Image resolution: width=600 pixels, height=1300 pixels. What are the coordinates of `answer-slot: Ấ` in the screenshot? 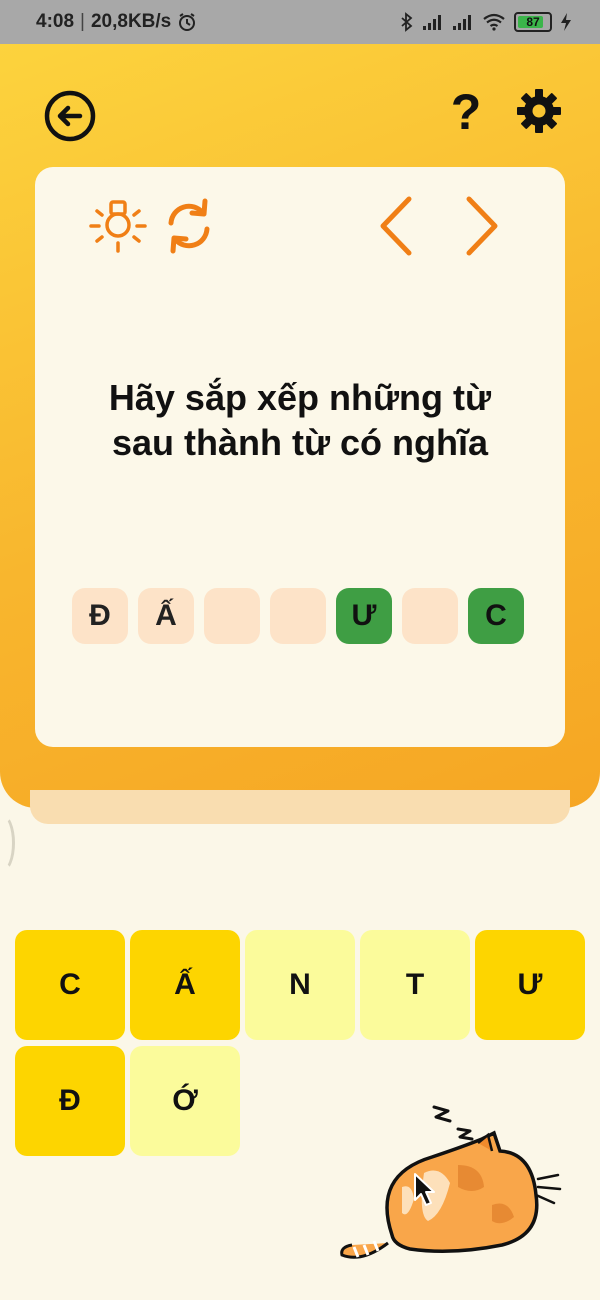 It's located at (166, 616).